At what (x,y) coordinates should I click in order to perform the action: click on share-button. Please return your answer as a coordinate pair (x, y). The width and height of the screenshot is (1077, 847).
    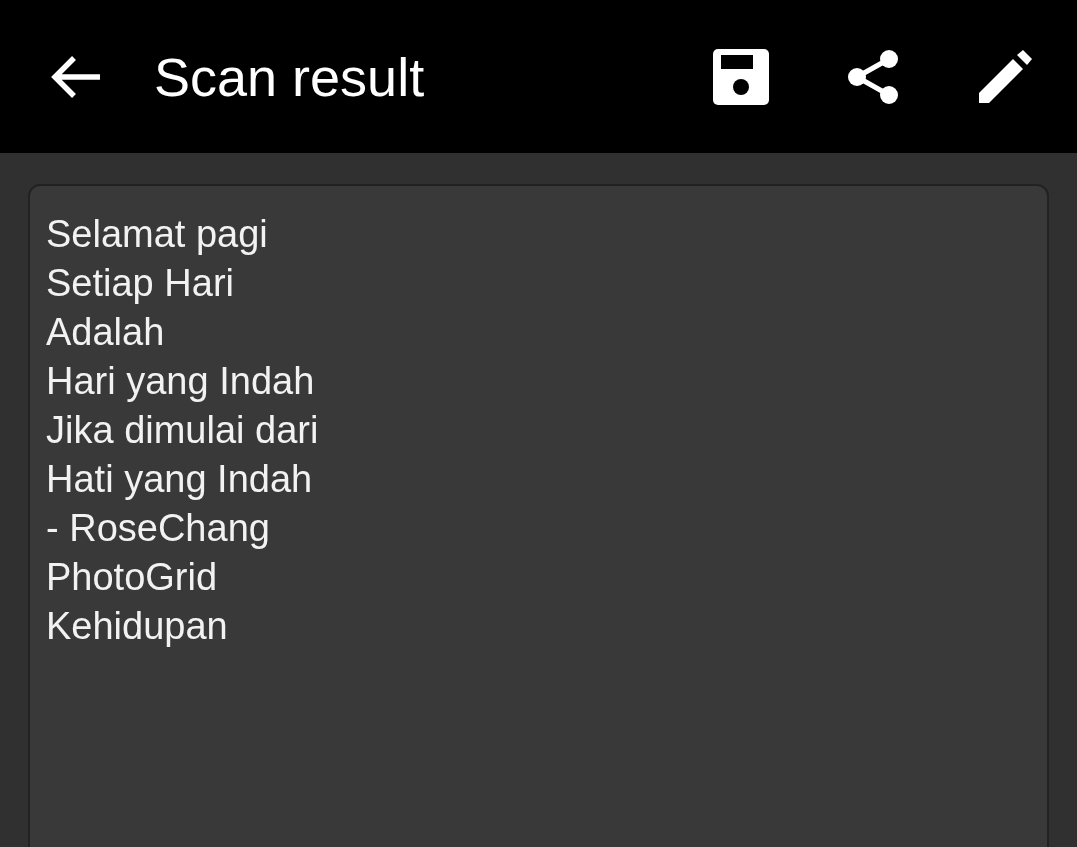
    Looking at the image, I should click on (873, 76).